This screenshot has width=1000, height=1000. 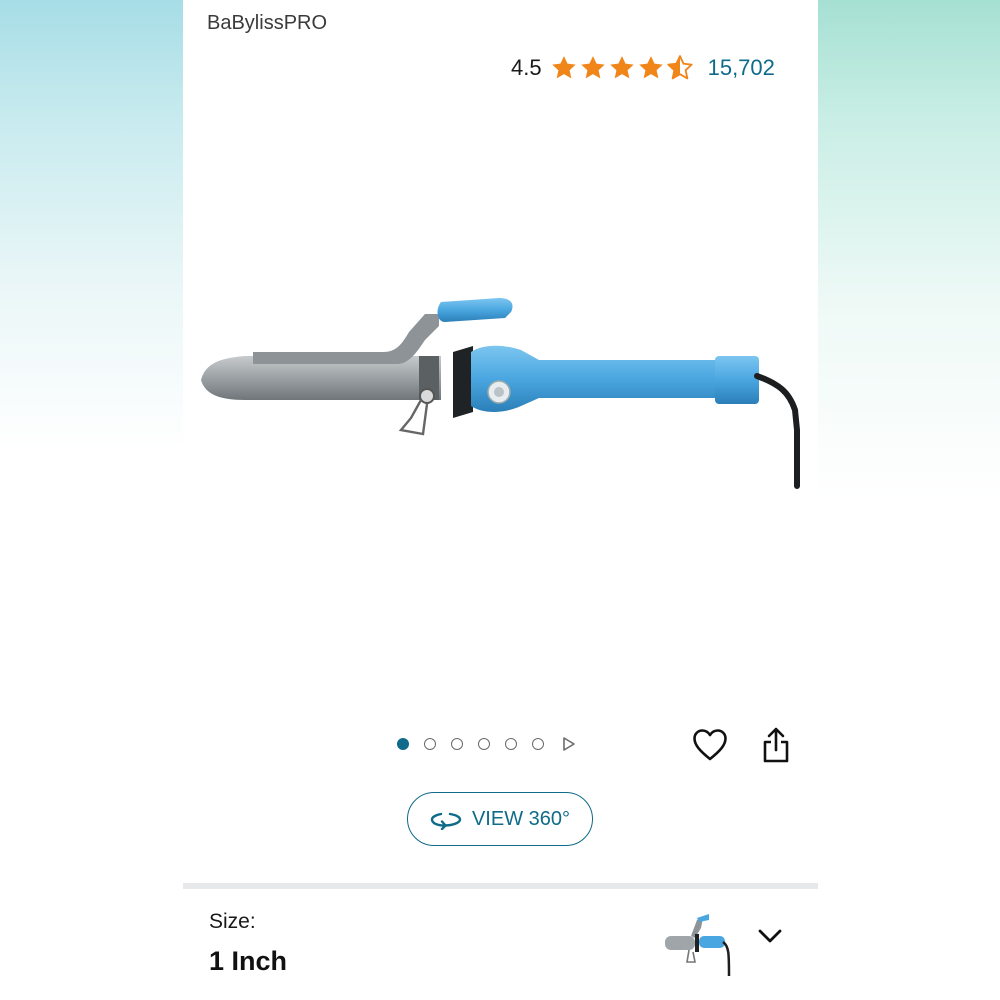 What do you see at coordinates (267, 23) in the screenshot?
I see `brand-link: BaBylissPRO` at bounding box center [267, 23].